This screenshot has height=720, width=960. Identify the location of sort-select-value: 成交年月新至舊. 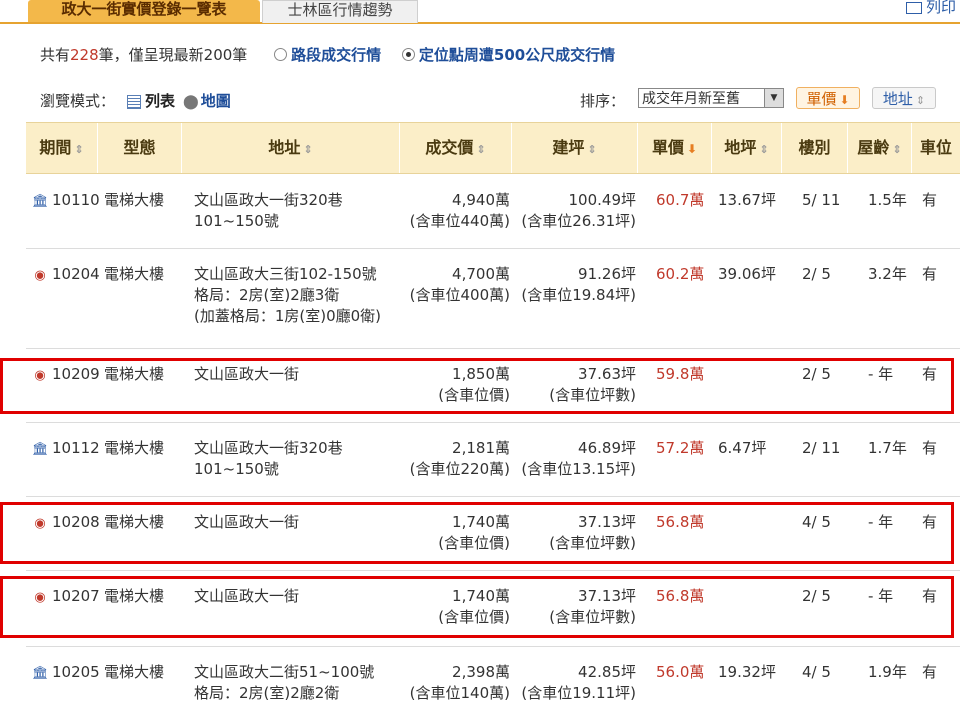
(691, 99).